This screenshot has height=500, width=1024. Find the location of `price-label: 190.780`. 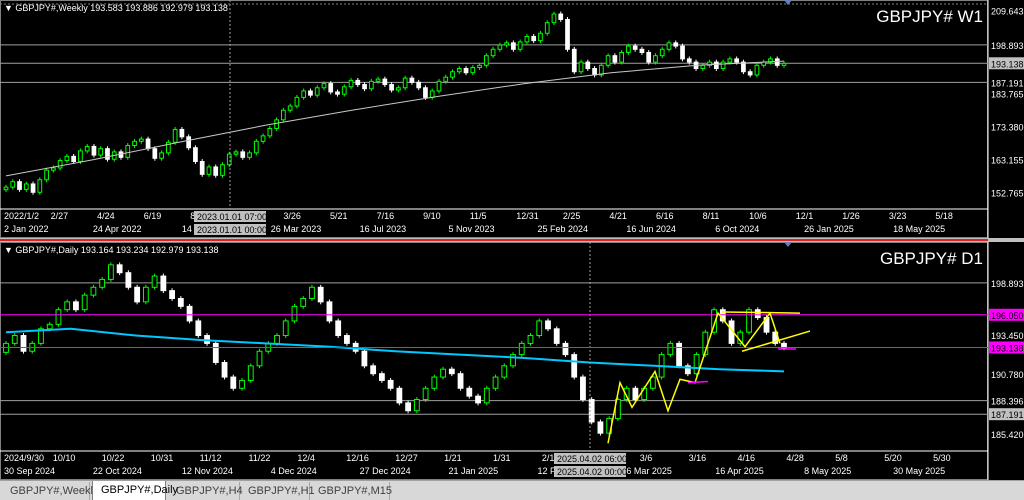

price-label: 190.780 is located at coordinates (1007, 375).